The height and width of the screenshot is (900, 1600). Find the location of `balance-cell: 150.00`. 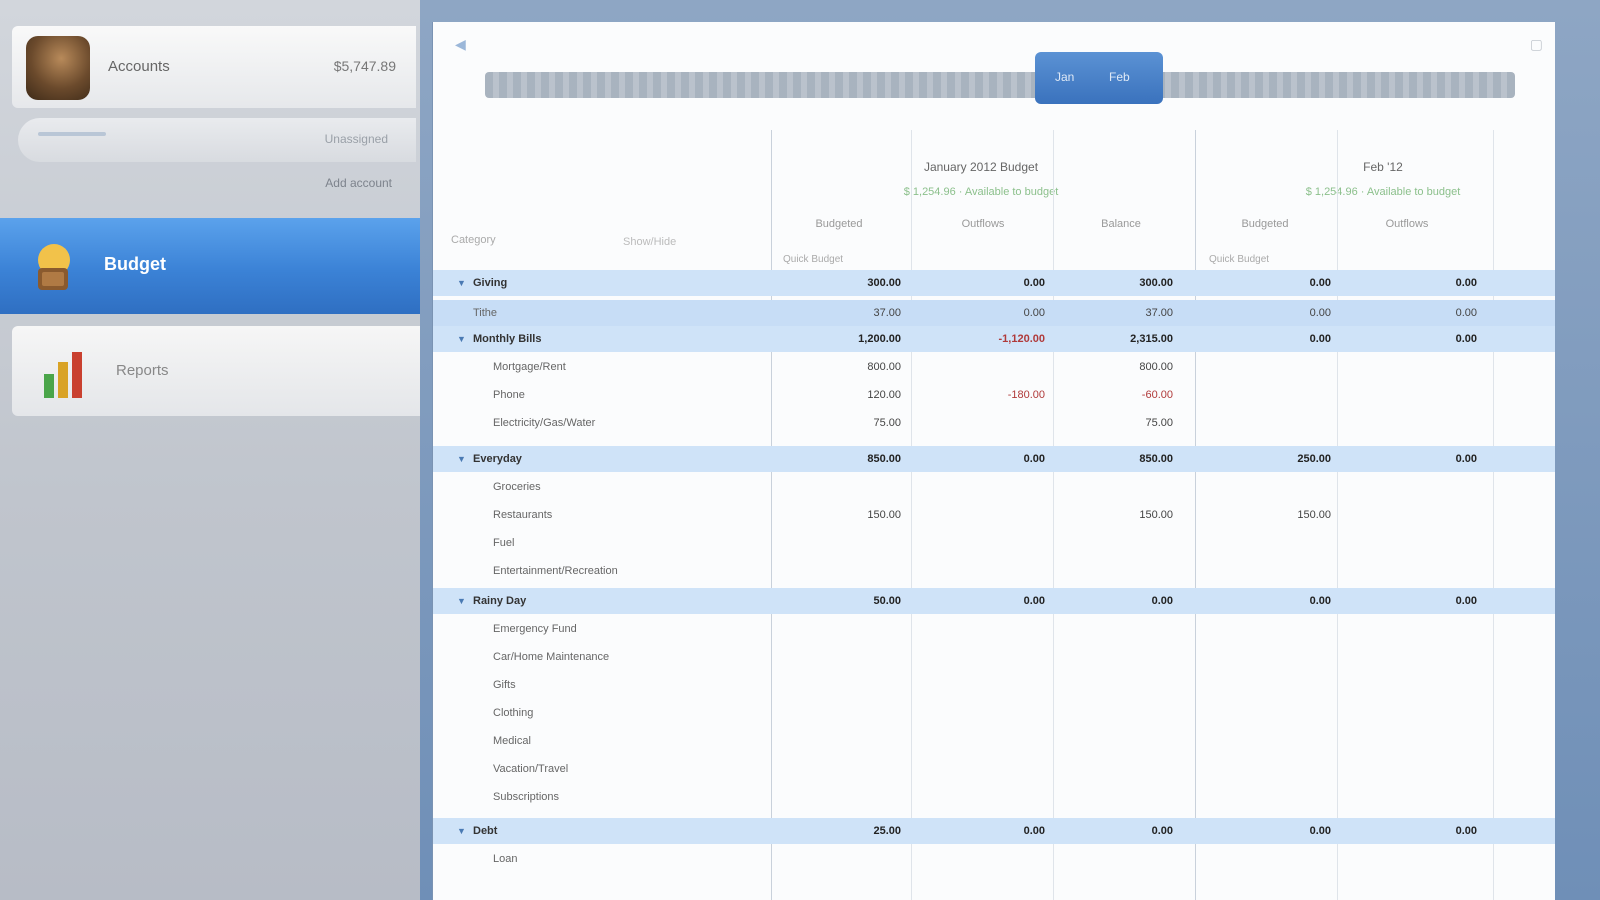

balance-cell: 150.00 is located at coordinates (1156, 515).